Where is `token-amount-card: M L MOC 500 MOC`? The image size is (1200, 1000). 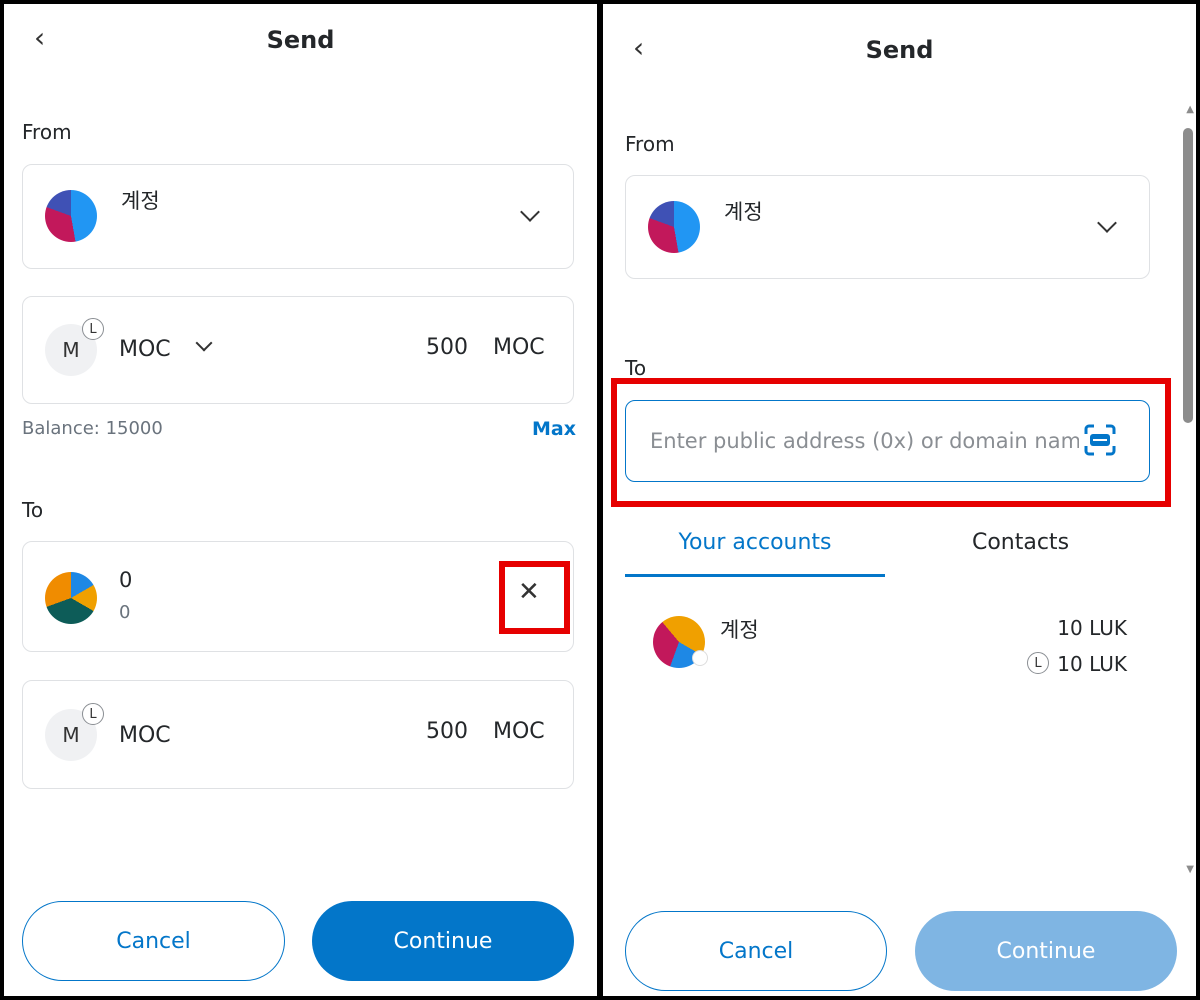
token-amount-card: M L MOC 500 MOC is located at coordinates (298, 350).